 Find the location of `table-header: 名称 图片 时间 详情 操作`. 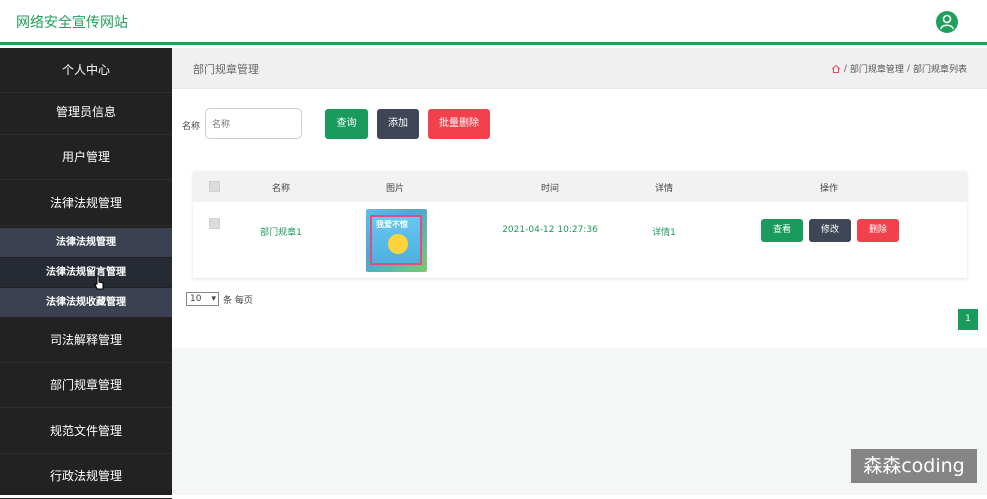

table-header: 名称 图片 时间 详情 操作 is located at coordinates (580, 186).